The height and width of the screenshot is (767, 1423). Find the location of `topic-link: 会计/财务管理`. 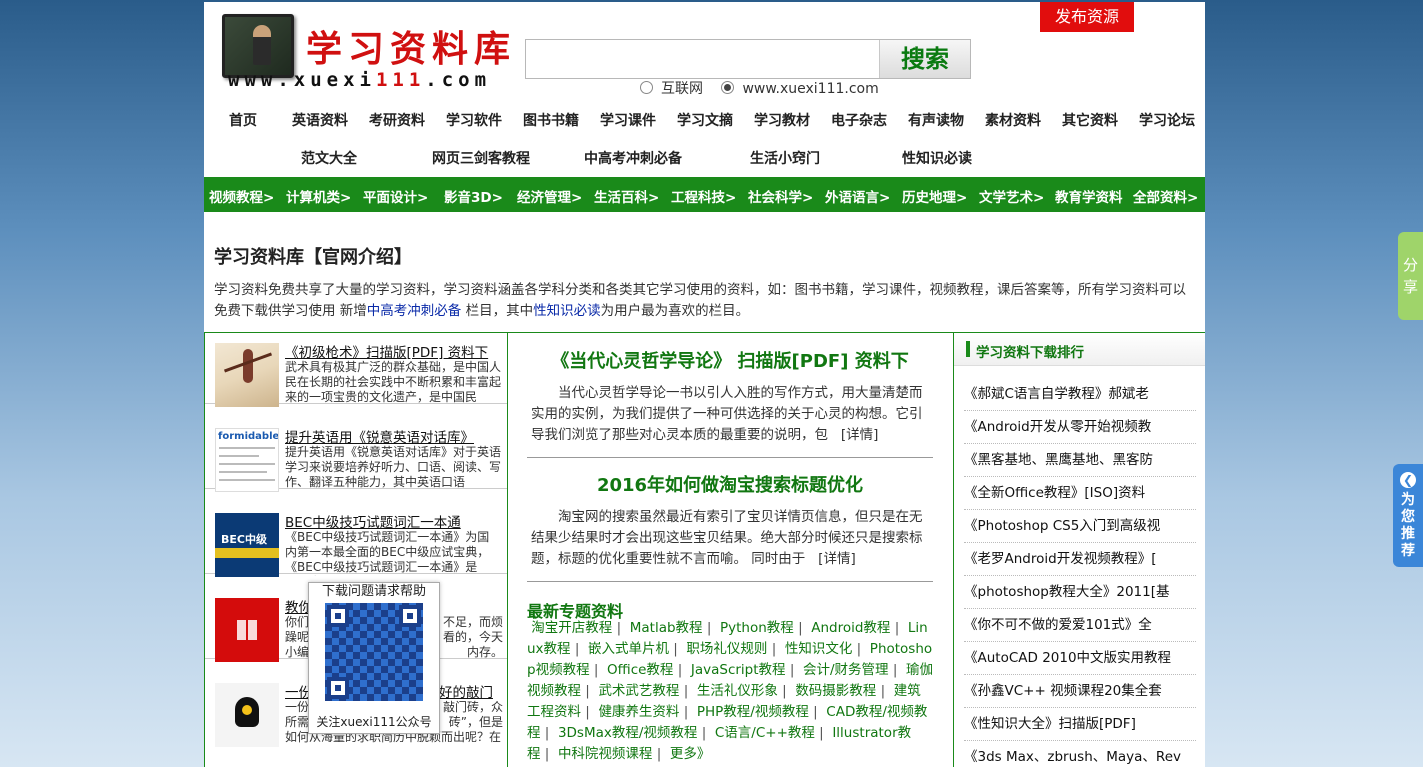

topic-link: 会计/财务管理 is located at coordinates (846, 670).